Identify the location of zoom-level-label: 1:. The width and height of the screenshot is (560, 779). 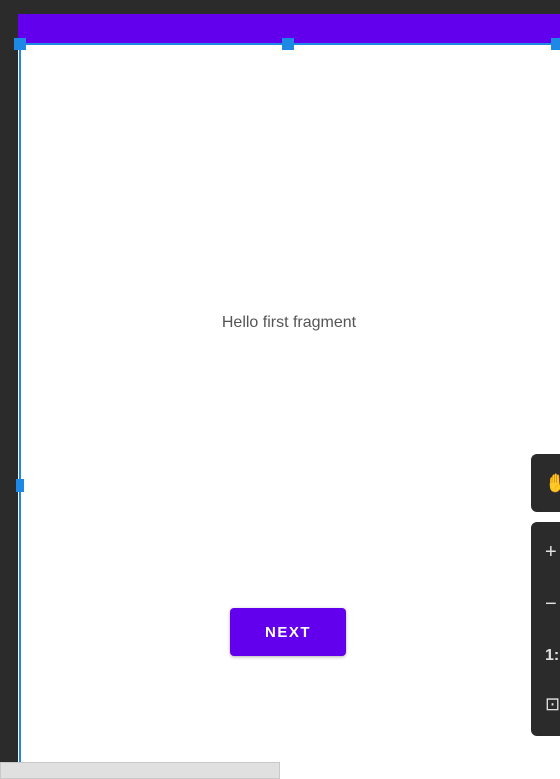
(552, 656).